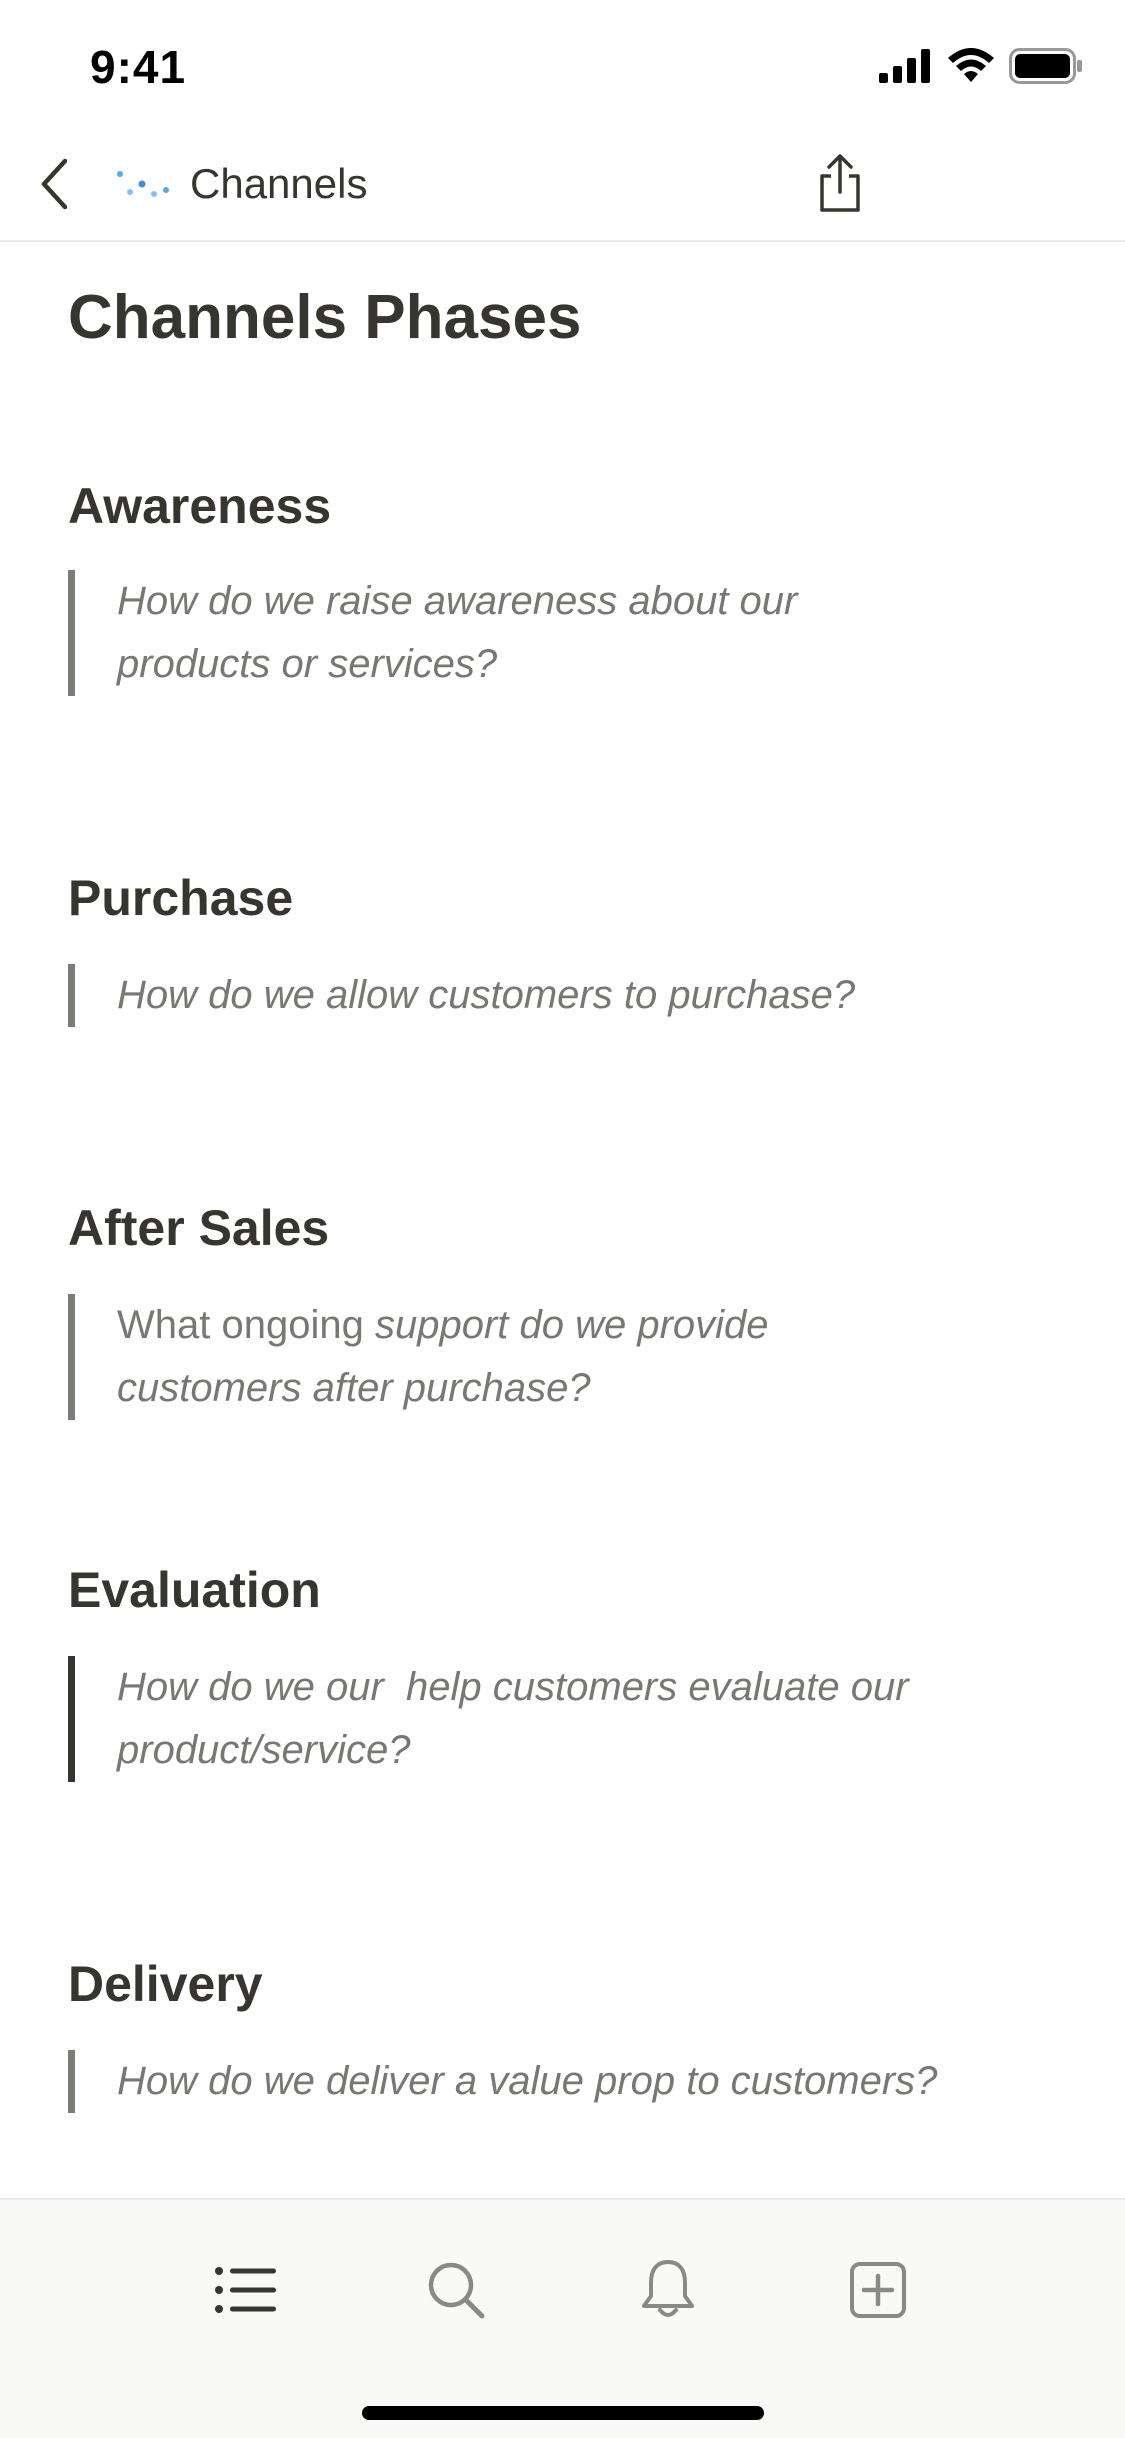 The image size is (1125, 2438). Describe the element at coordinates (246, 1325) in the screenshot. I see `quote-text-upright: What ongoing` at that location.